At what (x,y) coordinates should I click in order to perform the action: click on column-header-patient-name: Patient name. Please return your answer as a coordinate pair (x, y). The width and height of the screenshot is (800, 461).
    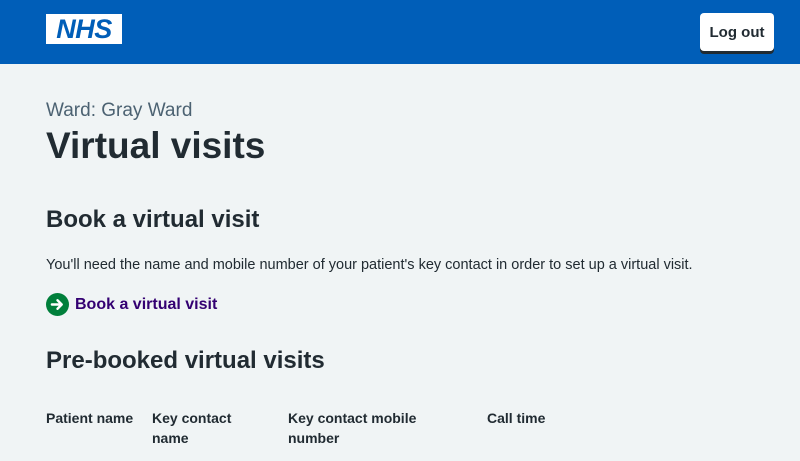
    Looking at the image, I should click on (90, 418).